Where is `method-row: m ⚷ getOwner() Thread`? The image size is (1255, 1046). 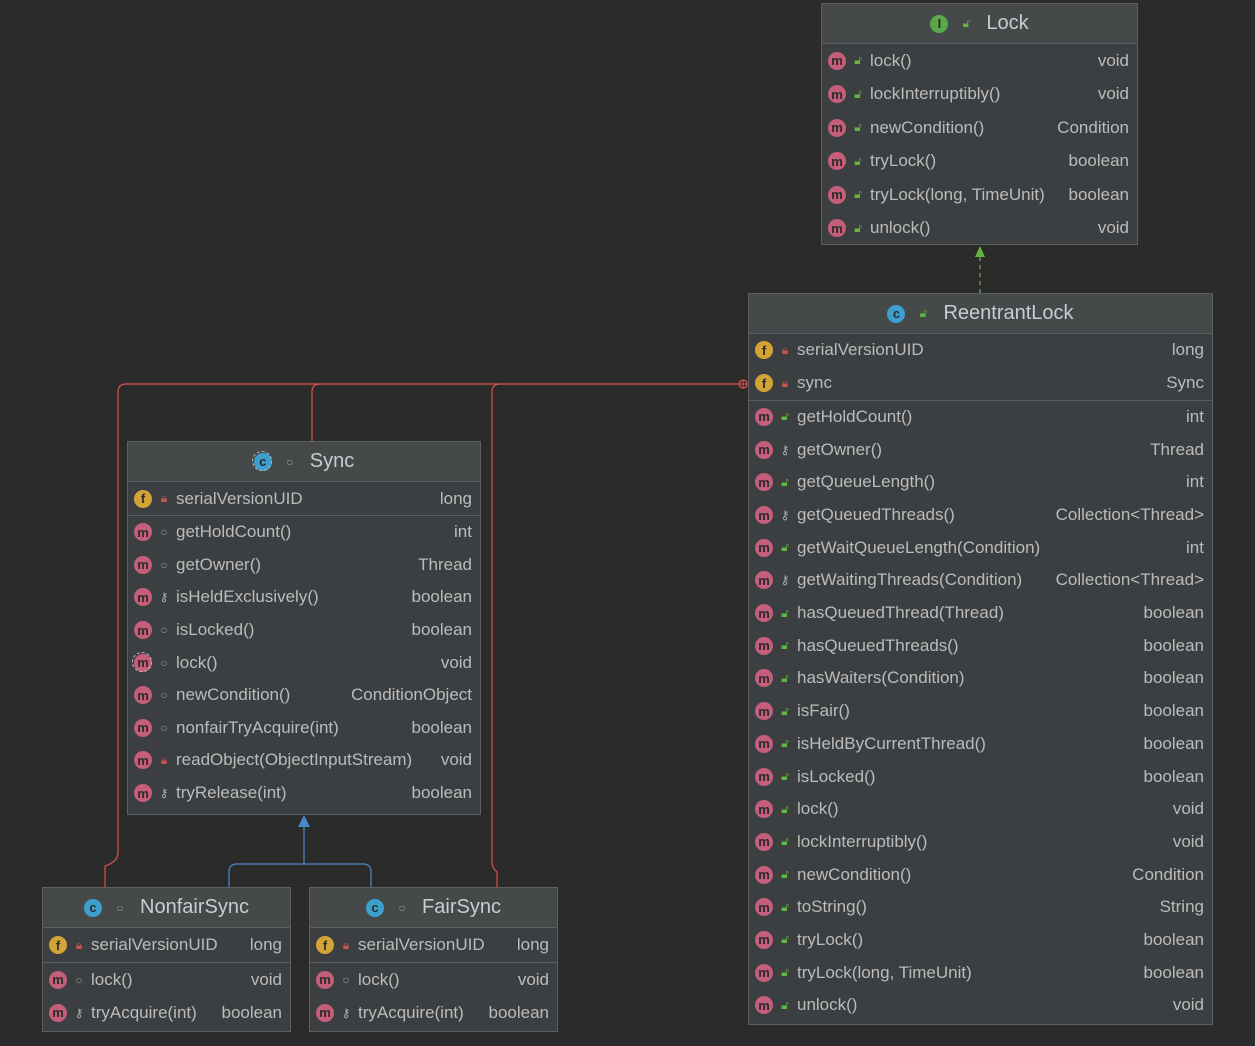
method-row: m ⚷ getOwner() Thread is located at coordinates (980, 449).